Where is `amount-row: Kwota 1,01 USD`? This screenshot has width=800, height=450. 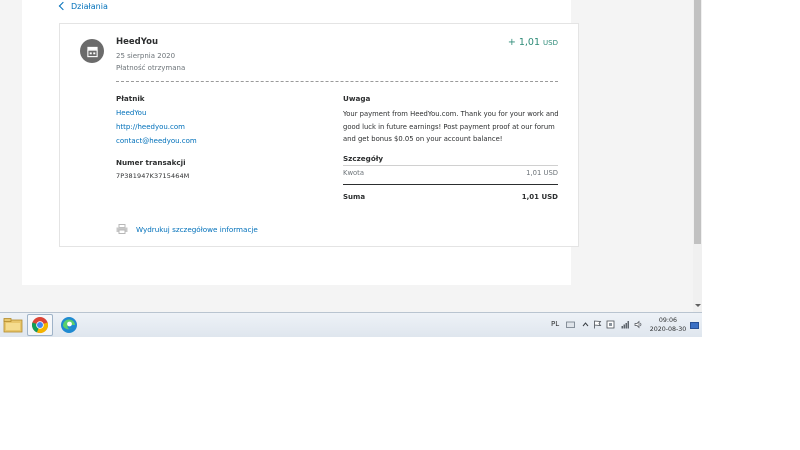 amount-row: Kwota 1,01 USD is located at coordinates (450, 173).